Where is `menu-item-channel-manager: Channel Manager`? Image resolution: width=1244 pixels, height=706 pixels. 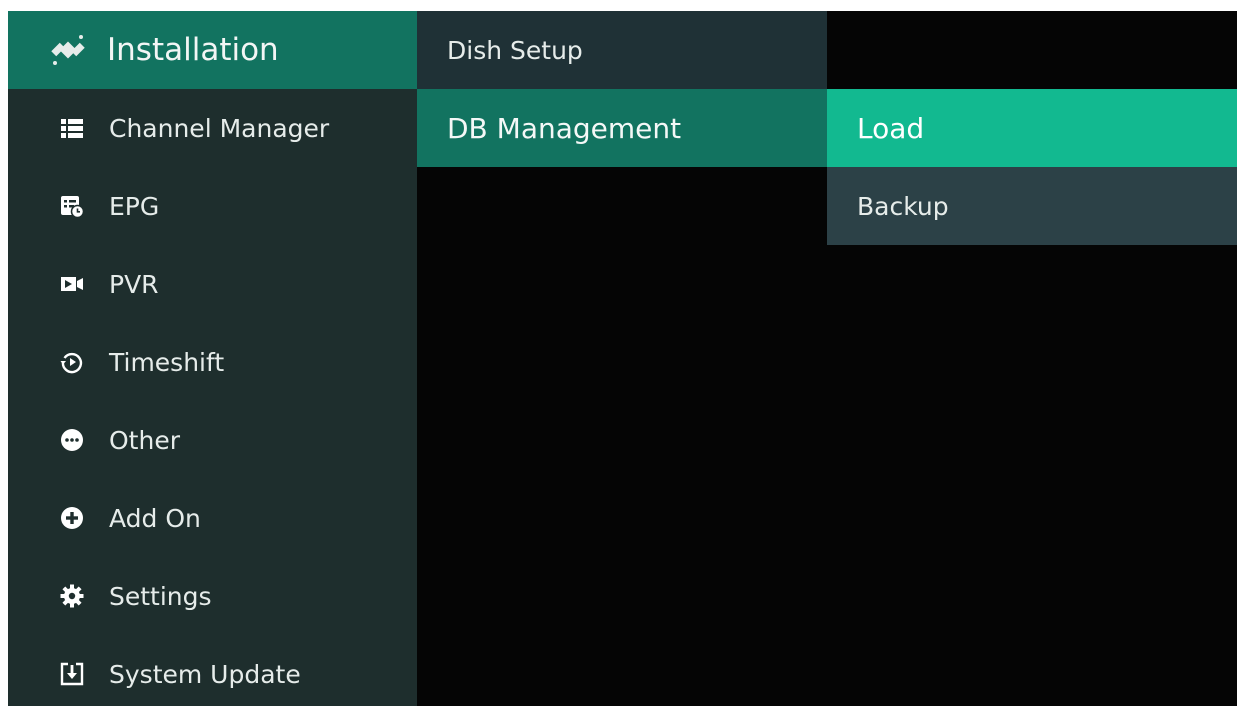
menu-item-channel-manager: Channel Manager is located at coordinates (212, 128).